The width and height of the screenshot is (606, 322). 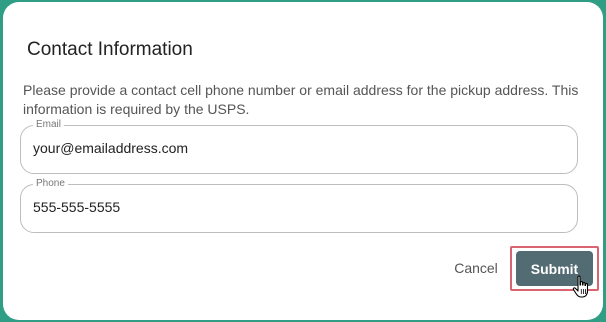 What do you see at coordinates (49, 125) in the screenshot?
I see `email-field-label: Email` at bounding box center [49, 125].